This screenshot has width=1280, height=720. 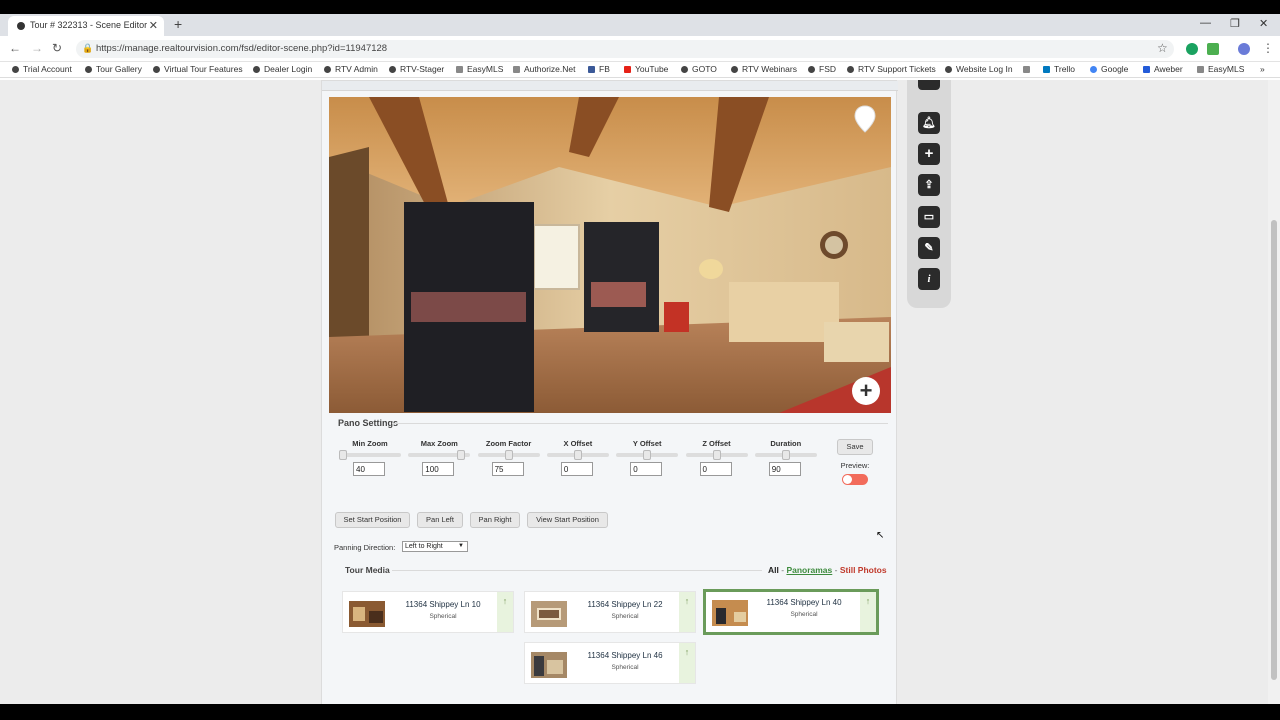 What do you see at coordinates (507, 469) in the screenshot?
I see `slider-value-input: 75` at bounding box center [507, 469].